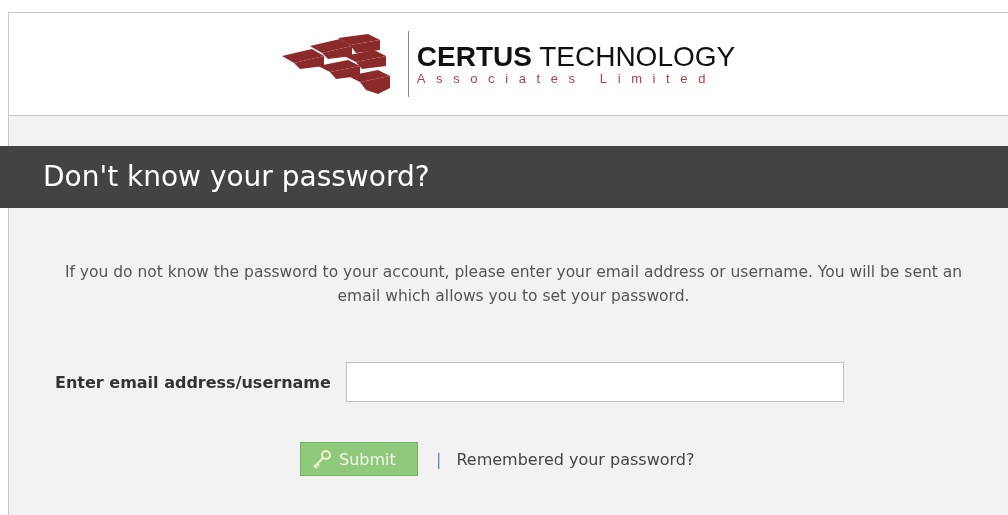 Image resolution: width=1008 pixels, height=515 pixels. Describe the element at coordinates (575, 459) in the screenshot. I see `remembered-password-link: Remembered your password?` at that location.